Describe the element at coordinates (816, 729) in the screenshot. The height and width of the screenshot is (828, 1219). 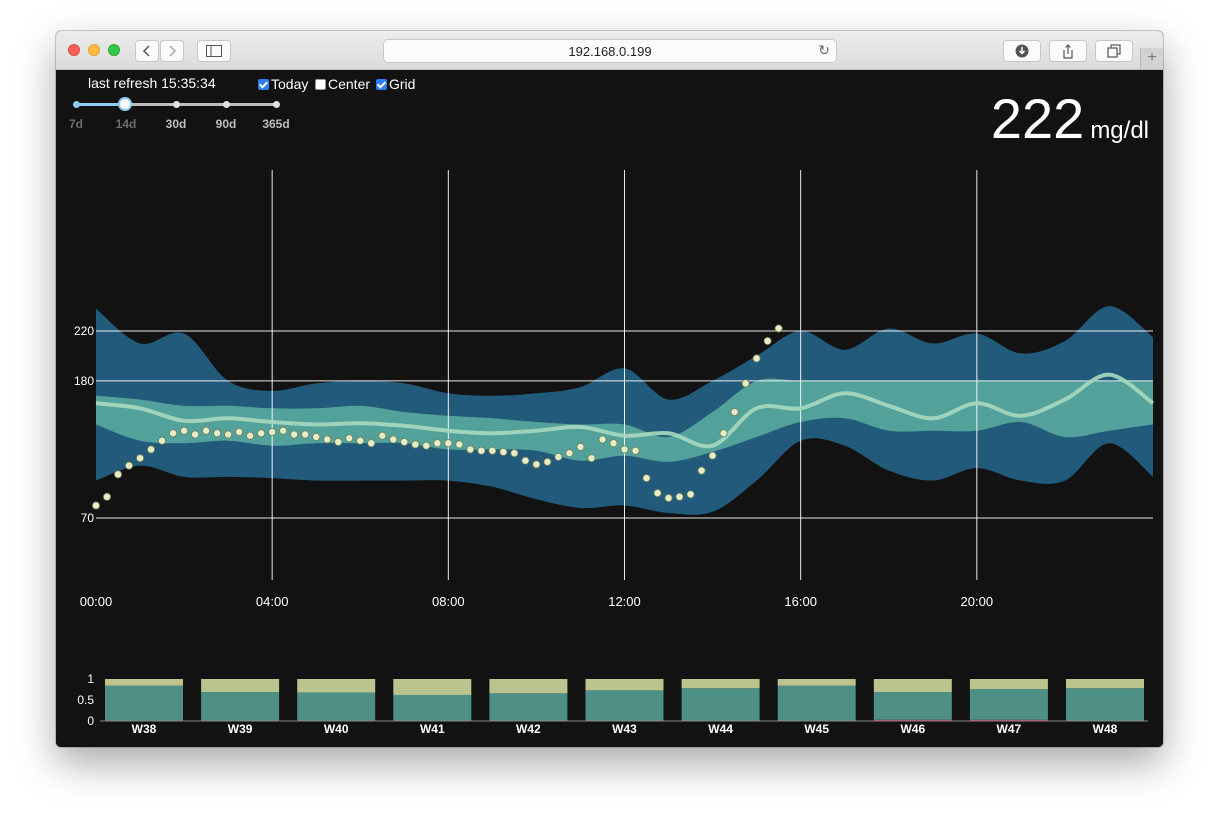
I see `week-label: W45` at that location.